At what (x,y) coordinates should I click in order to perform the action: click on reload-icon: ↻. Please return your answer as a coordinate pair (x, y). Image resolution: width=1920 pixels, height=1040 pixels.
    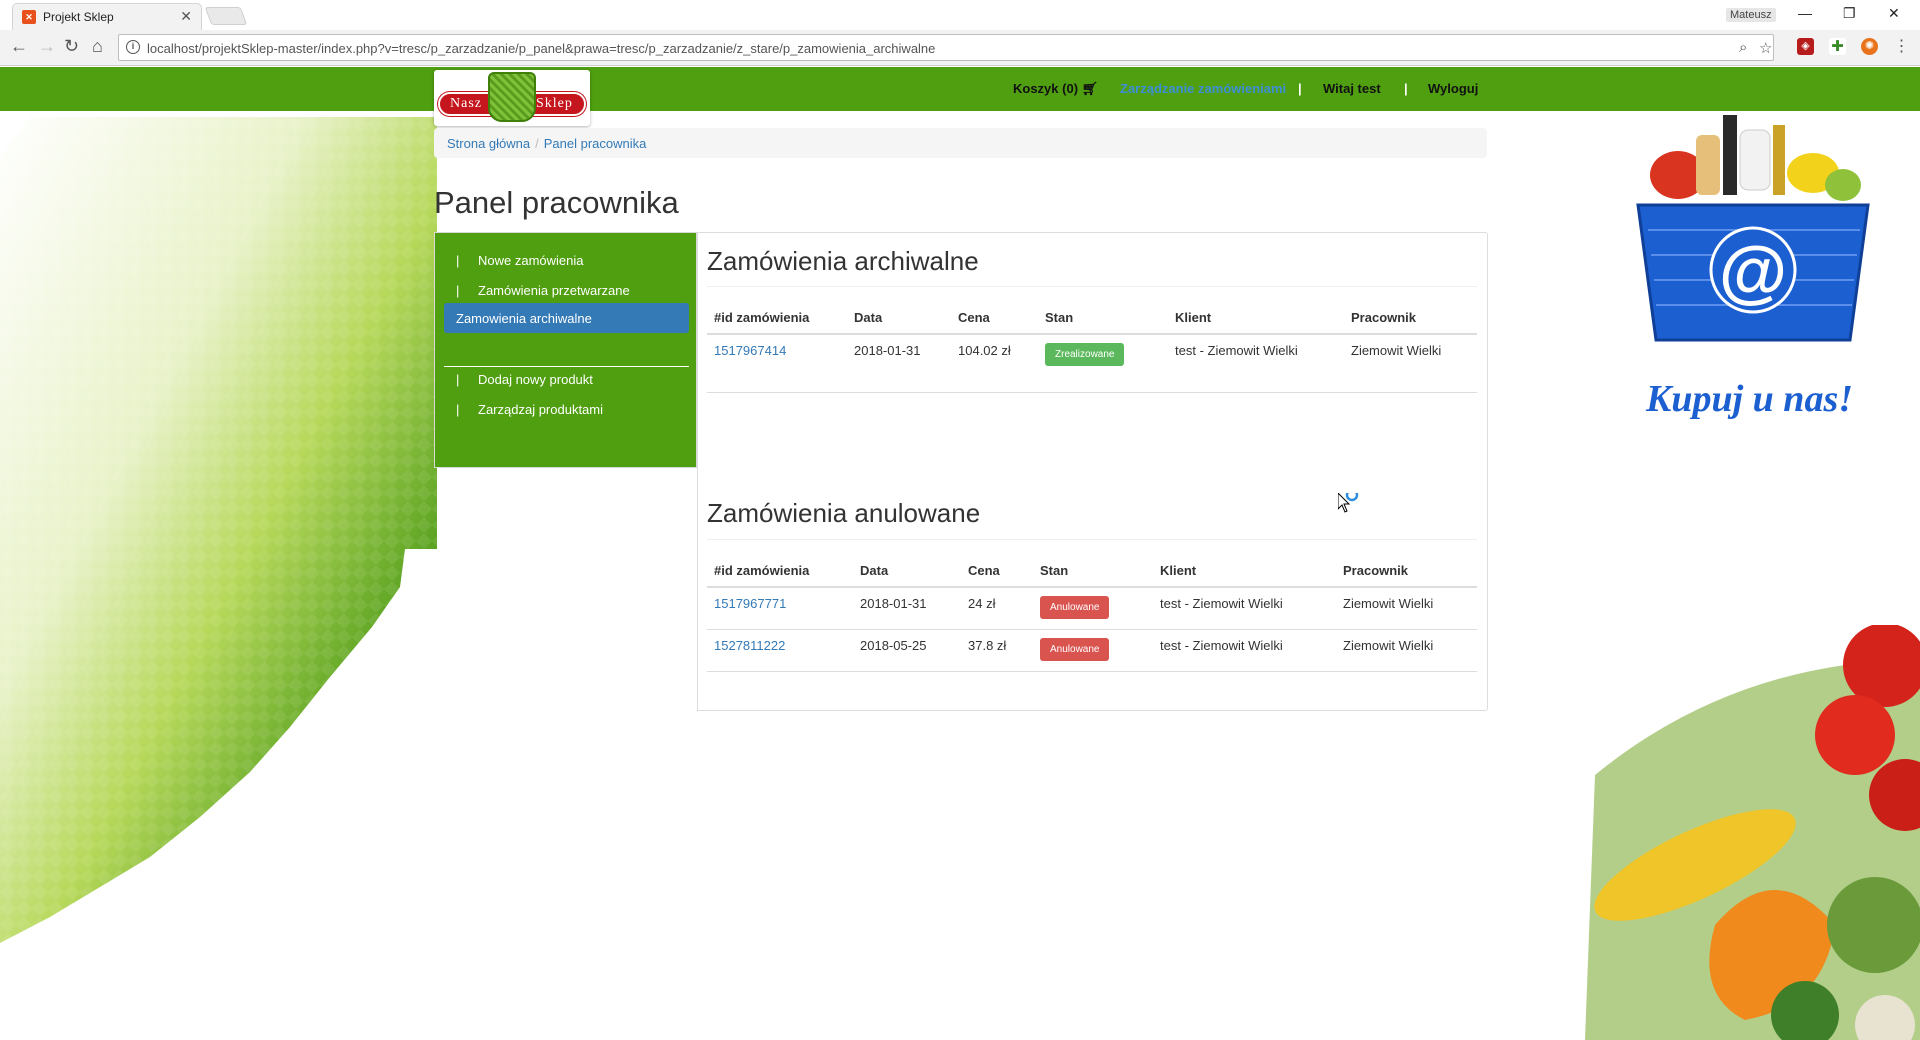
    Looking at the image, I should click on (71, 46).